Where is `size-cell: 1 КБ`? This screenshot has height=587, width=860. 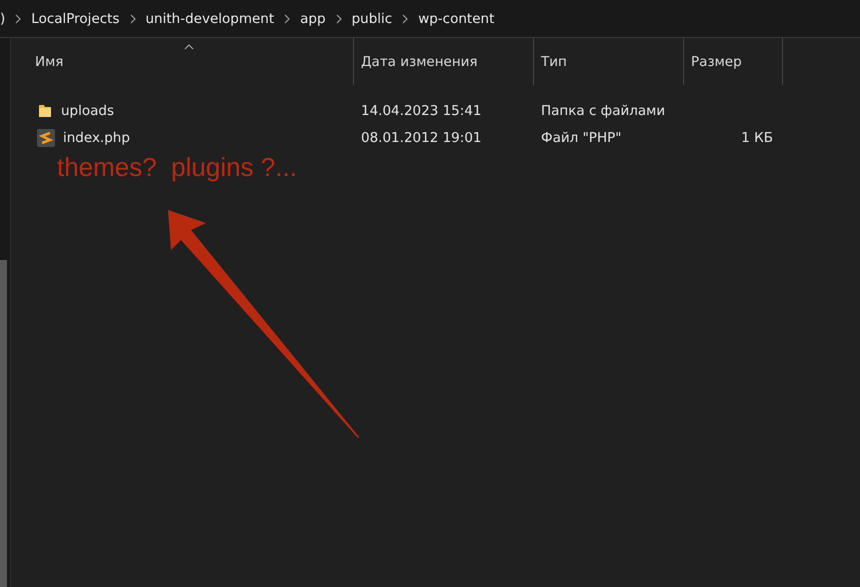
size-cell: 1 КБ is located at coordinates (757, 138).